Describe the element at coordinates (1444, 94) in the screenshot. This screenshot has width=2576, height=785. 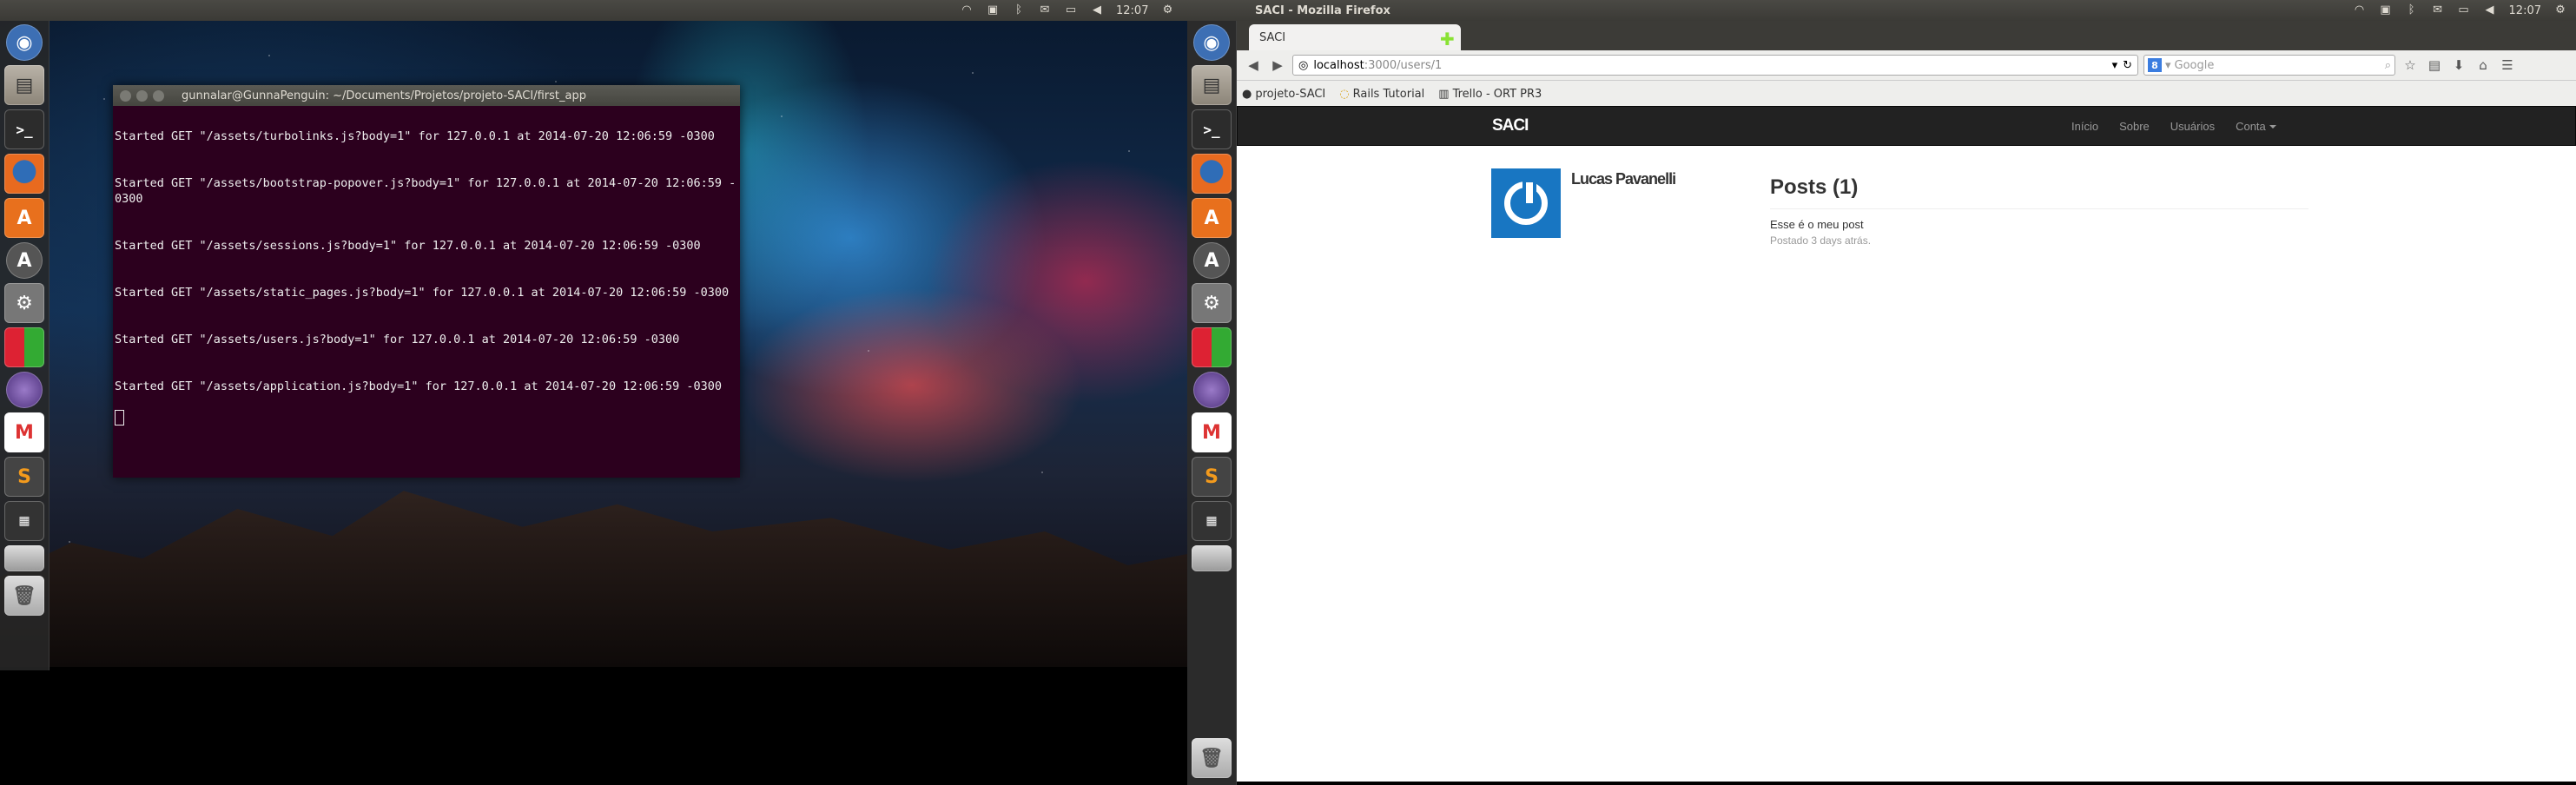
I see `trello-icon: ▥` at that location.